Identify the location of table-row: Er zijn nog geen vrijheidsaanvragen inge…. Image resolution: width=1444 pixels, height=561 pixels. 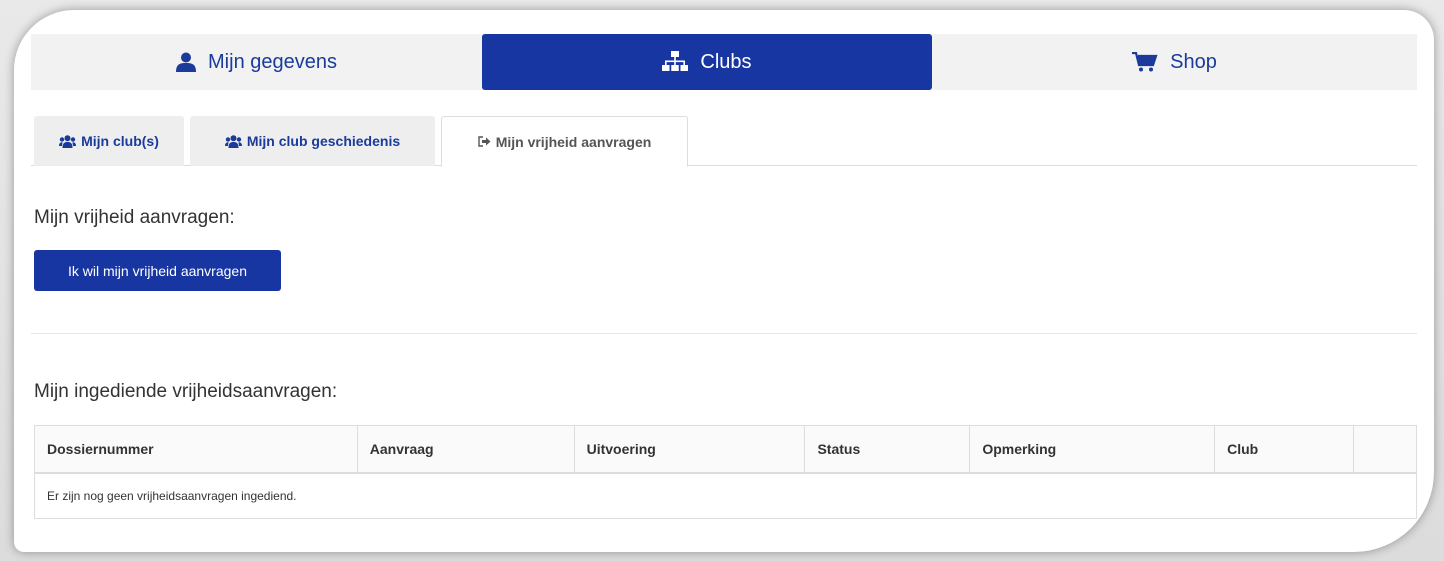
(725, 495).